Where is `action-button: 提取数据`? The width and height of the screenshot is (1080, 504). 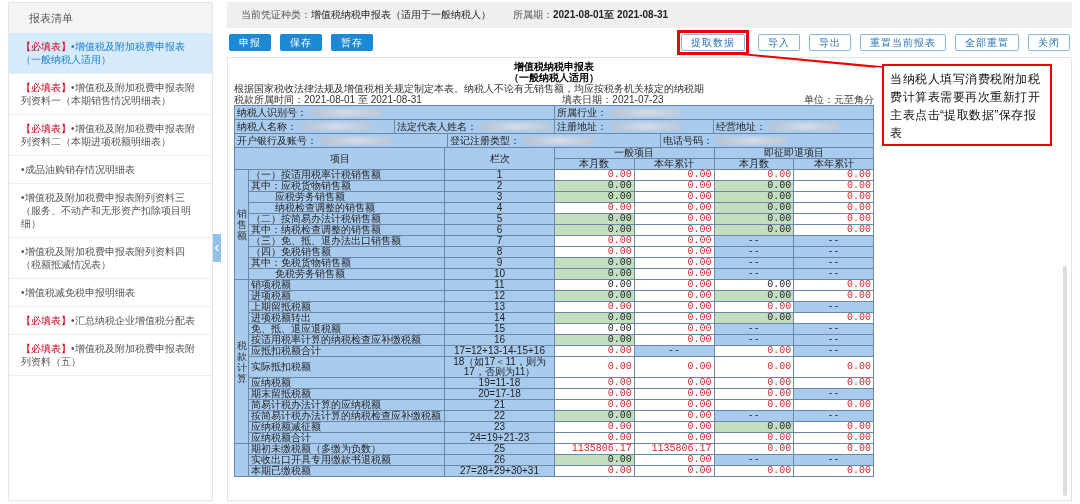 action-button: 提取数据 is located at coordinates (713, 42).